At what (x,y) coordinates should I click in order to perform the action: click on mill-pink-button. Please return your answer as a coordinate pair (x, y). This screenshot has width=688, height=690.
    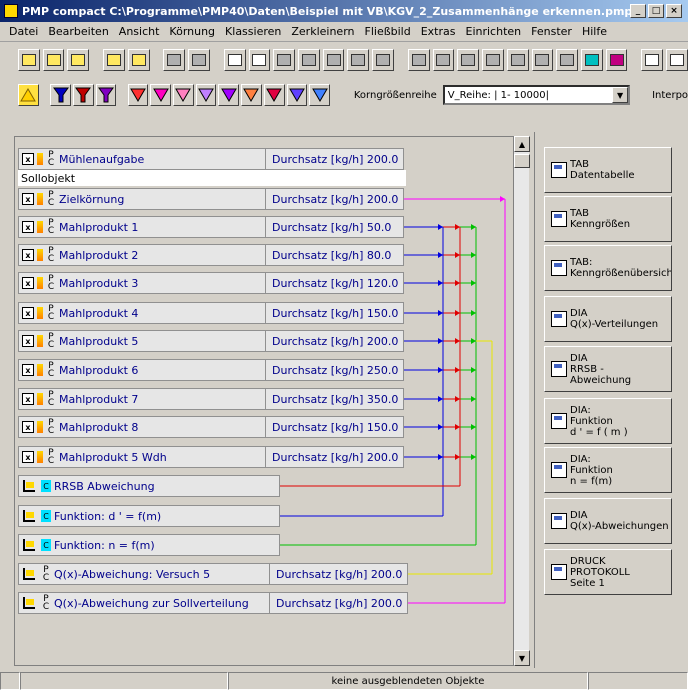
    Looking at the image, I should click on (183, 95).